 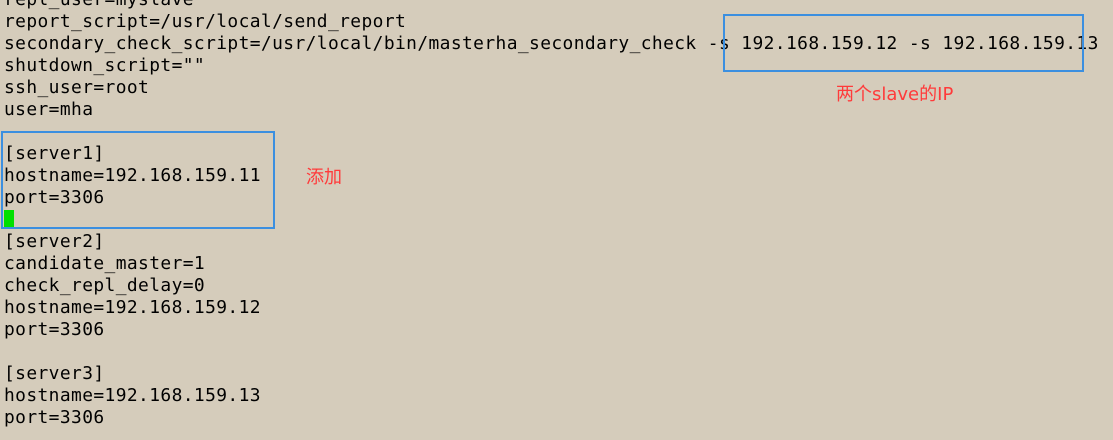 What do you see at coordinates (49, 109) in the screenshot?
I see `config-line-user: user=mha` at bounding box center [49, 109].